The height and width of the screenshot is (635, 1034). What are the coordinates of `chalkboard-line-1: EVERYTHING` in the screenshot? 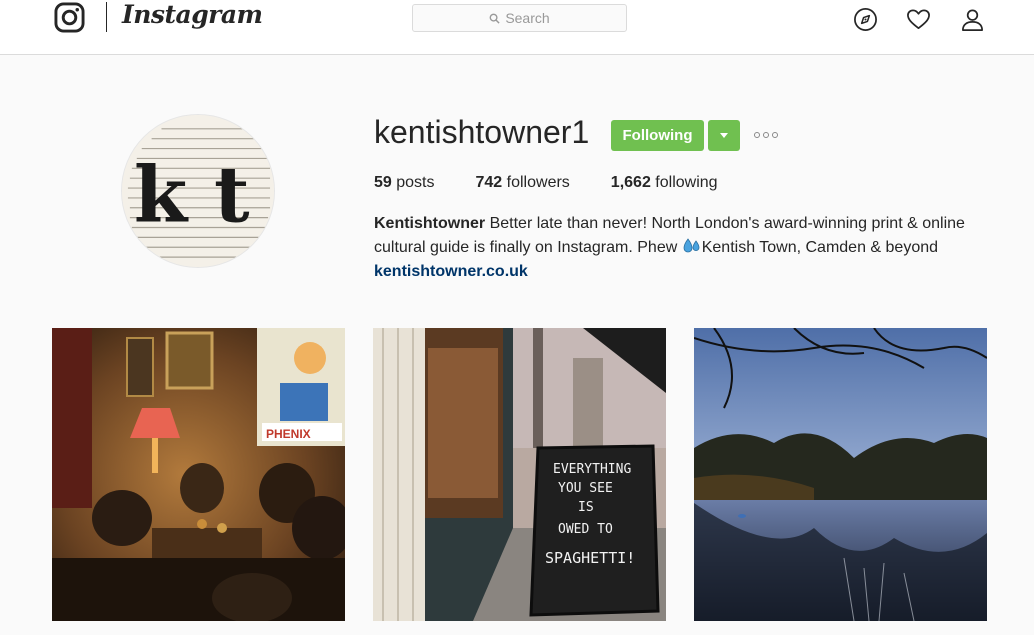 It's located at (592, 469).